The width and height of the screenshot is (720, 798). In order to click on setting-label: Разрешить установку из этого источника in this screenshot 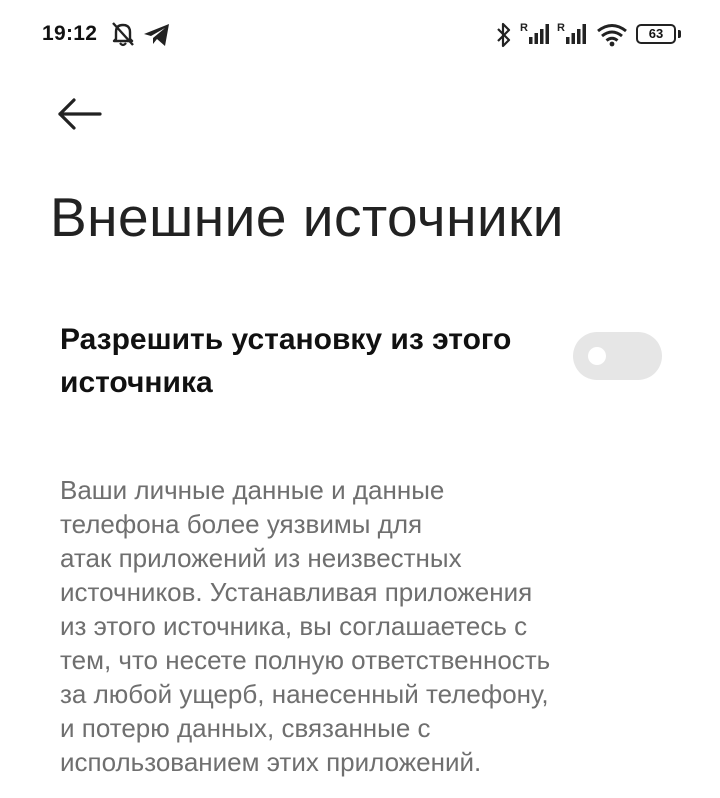, I will do `click(286, 361)`.